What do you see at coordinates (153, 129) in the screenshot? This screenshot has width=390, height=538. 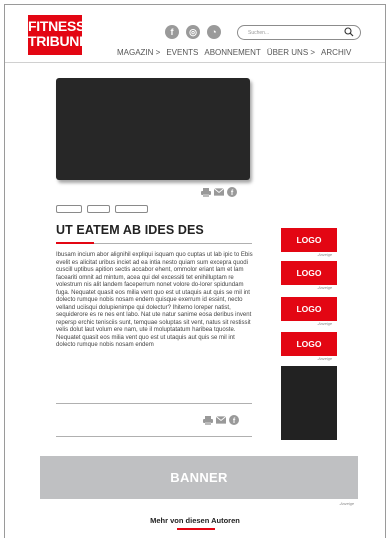 I see `video-player` at bounding box center [153, 129].